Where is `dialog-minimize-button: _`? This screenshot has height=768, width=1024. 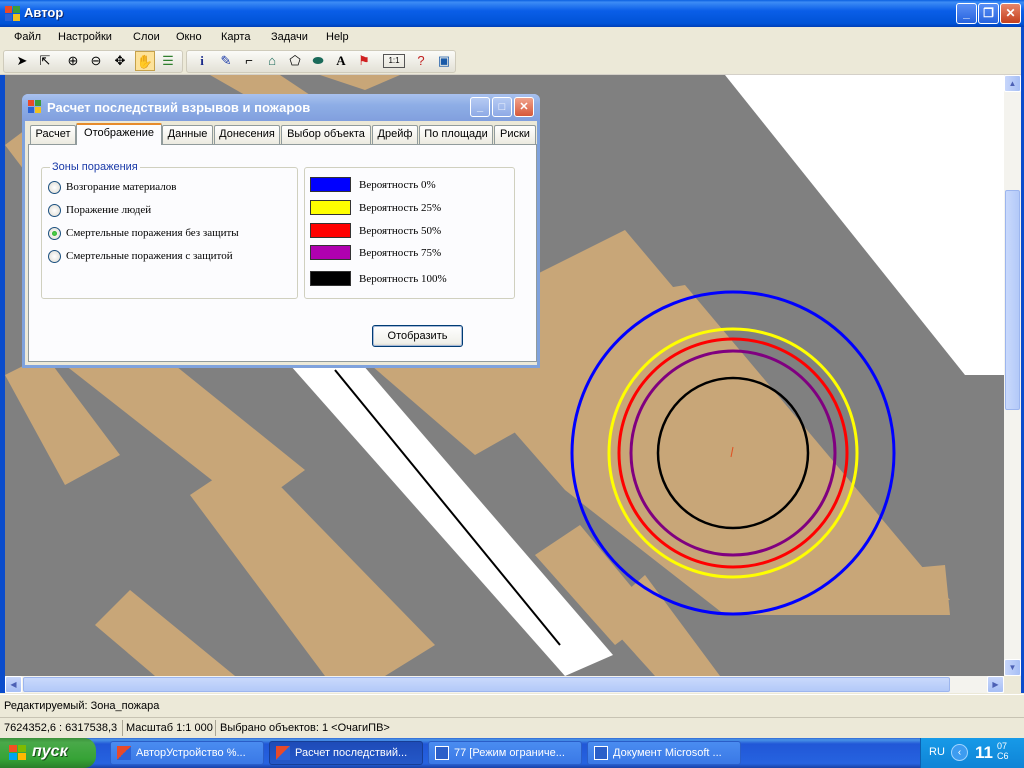
dialog-minimize-button: _ is located at coordinates (480, 107).